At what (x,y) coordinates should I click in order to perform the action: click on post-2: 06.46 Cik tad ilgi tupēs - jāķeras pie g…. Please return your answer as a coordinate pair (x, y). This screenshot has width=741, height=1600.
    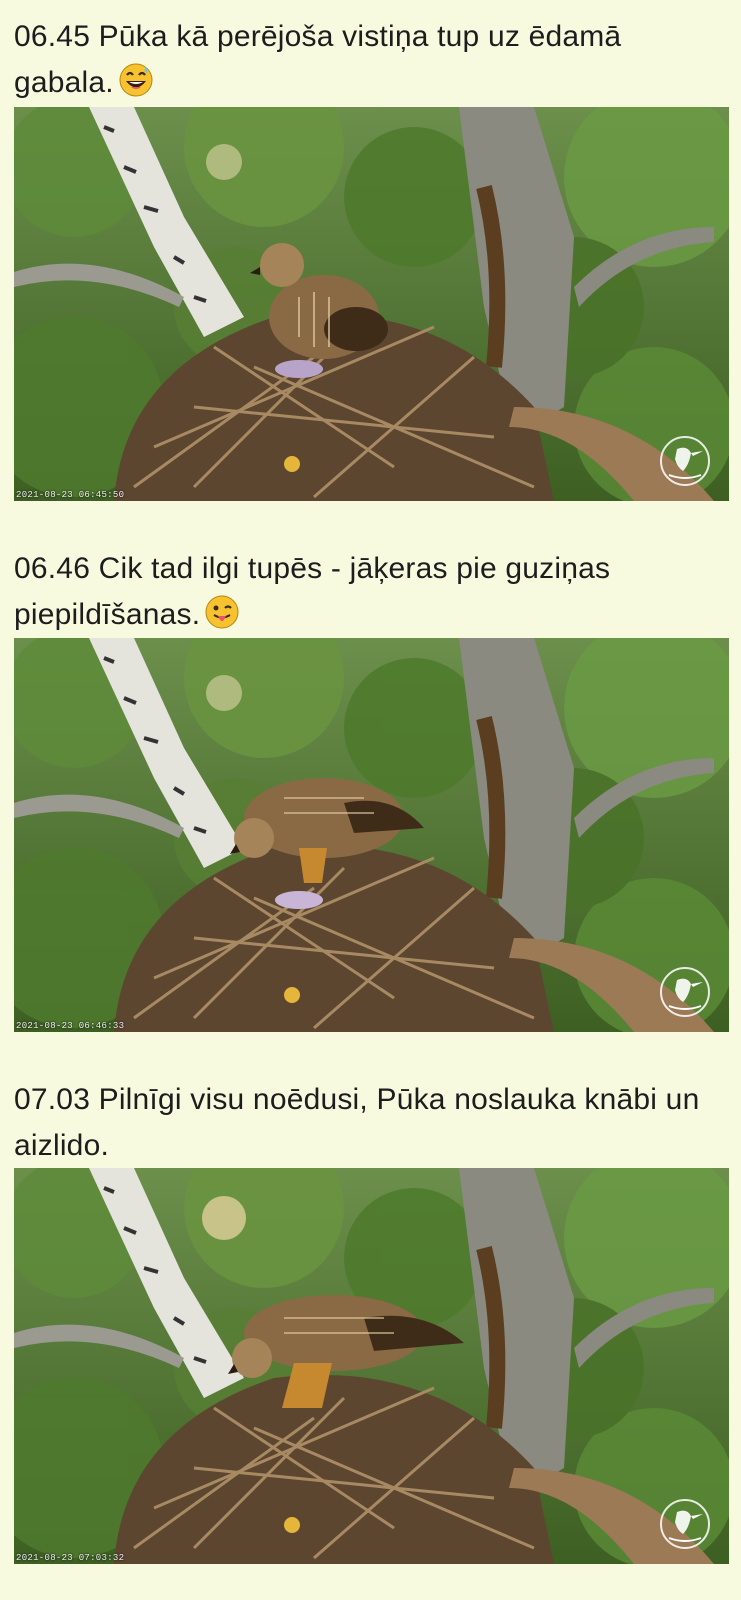
    Looking at the image, I should click on (370, 595).